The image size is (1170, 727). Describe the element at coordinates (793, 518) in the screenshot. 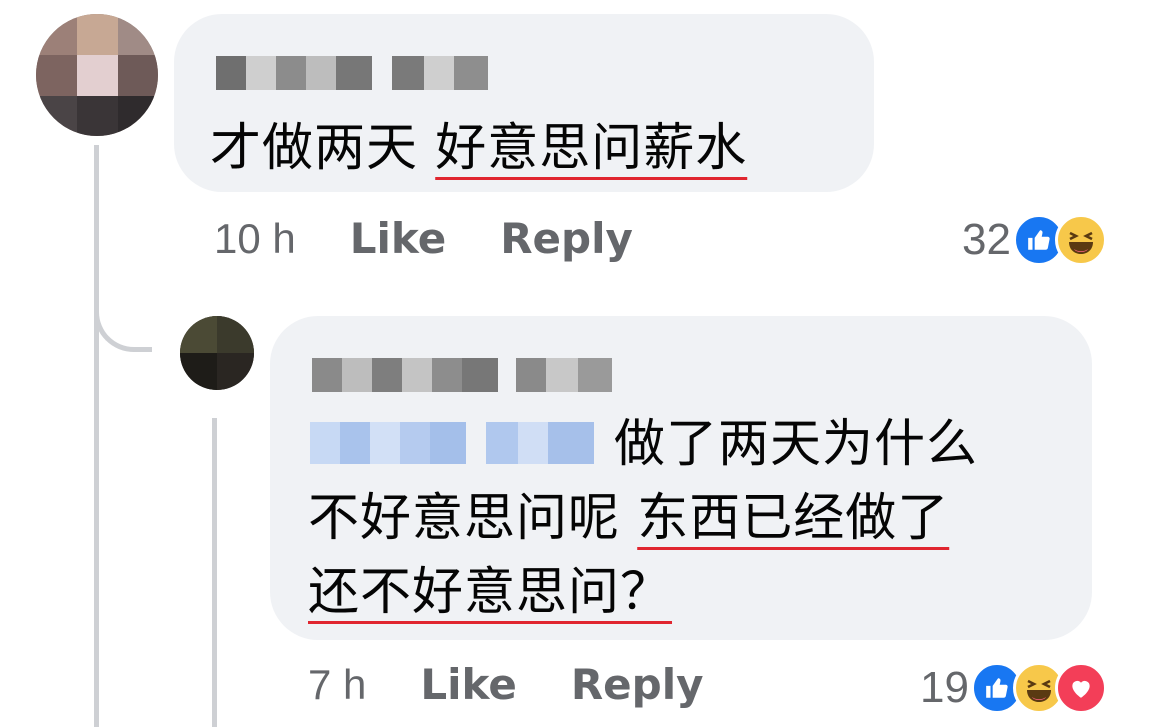

I see `reply-line-2-underlined: 东西已经做了` at that location.